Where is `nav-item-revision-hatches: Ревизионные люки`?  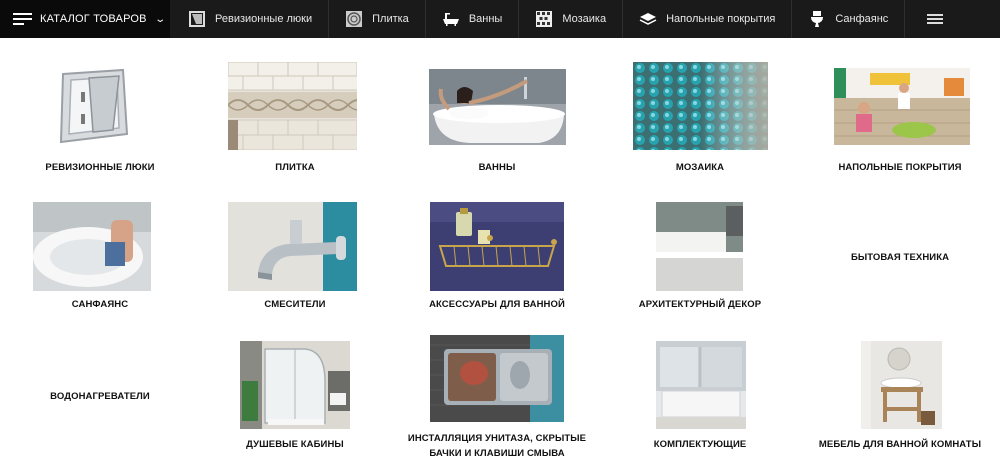
nav-item-revision-hatches: Ревизионные люки is located at coordinates (250, 19).